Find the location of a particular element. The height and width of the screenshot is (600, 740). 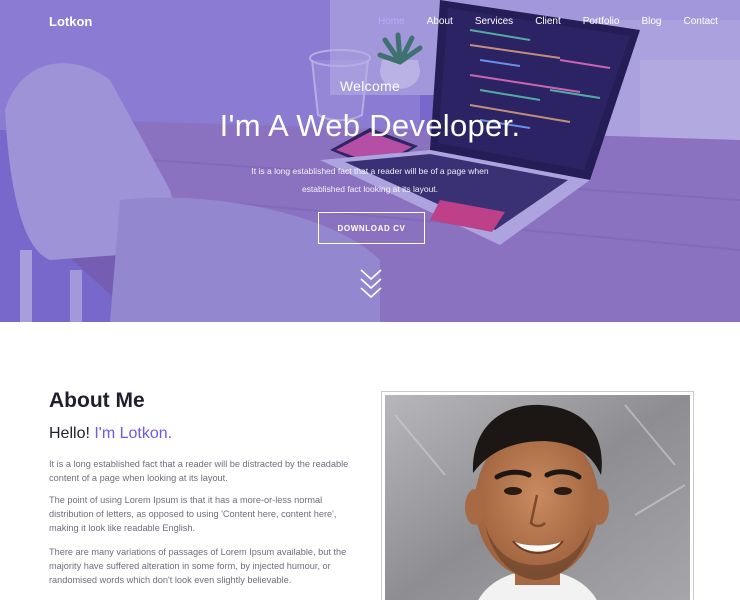

hero-title: I'm A Web Developer. is located at coordinates (370, 125).